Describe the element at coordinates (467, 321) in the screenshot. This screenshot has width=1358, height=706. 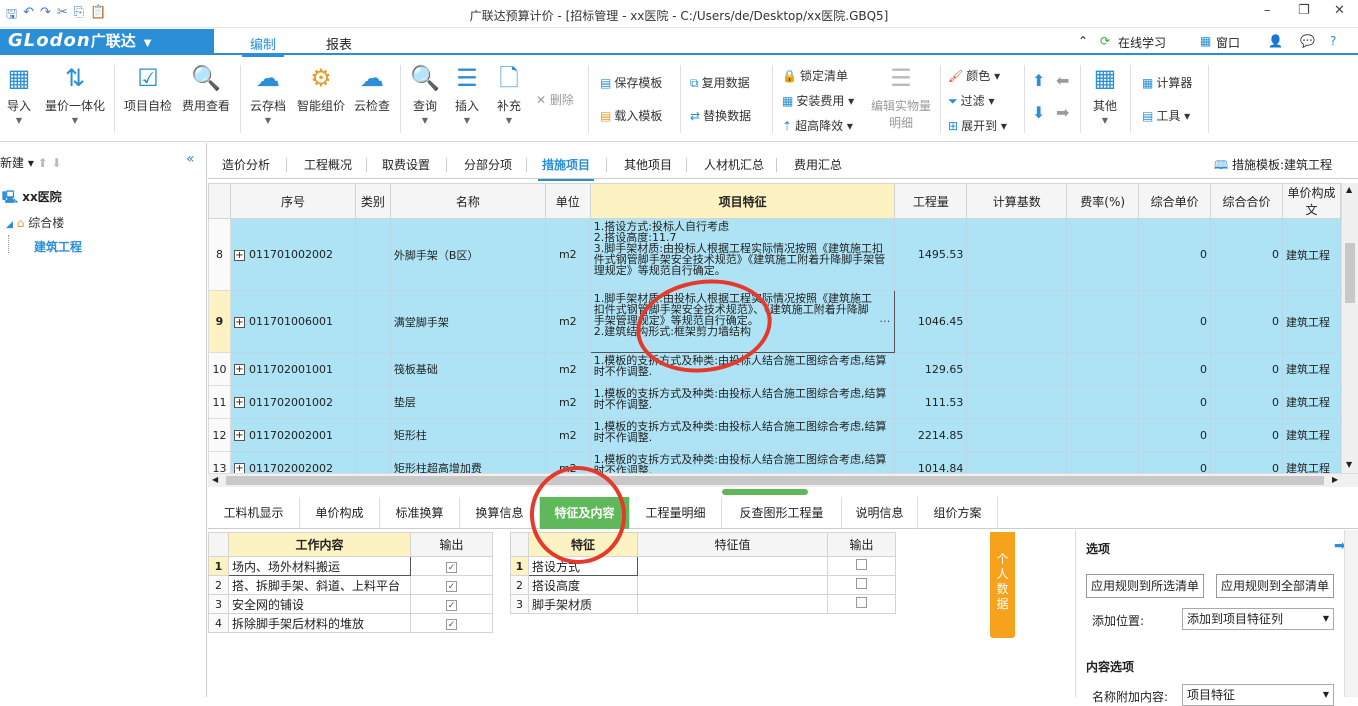
I see `row-name: 满堂脚手架` at that location.